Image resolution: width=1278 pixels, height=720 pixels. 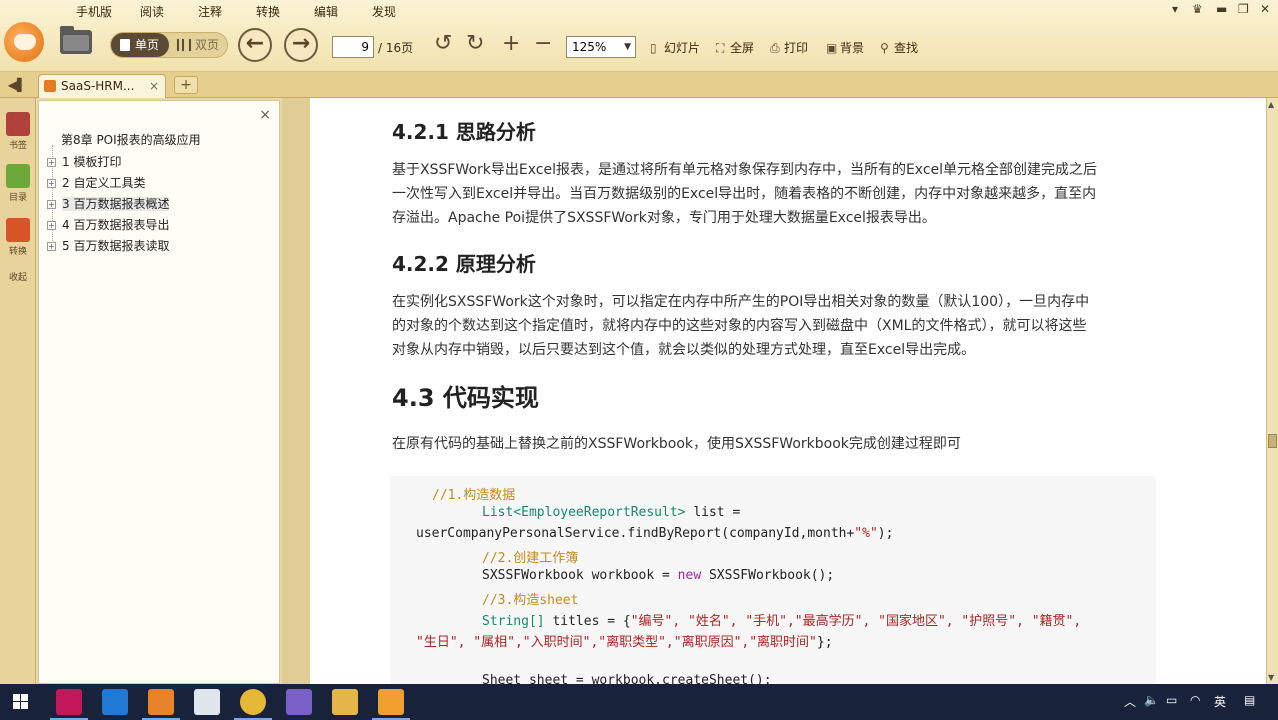 I want to click on find-button: ⚲ 查找, so click(x=899, y=47).